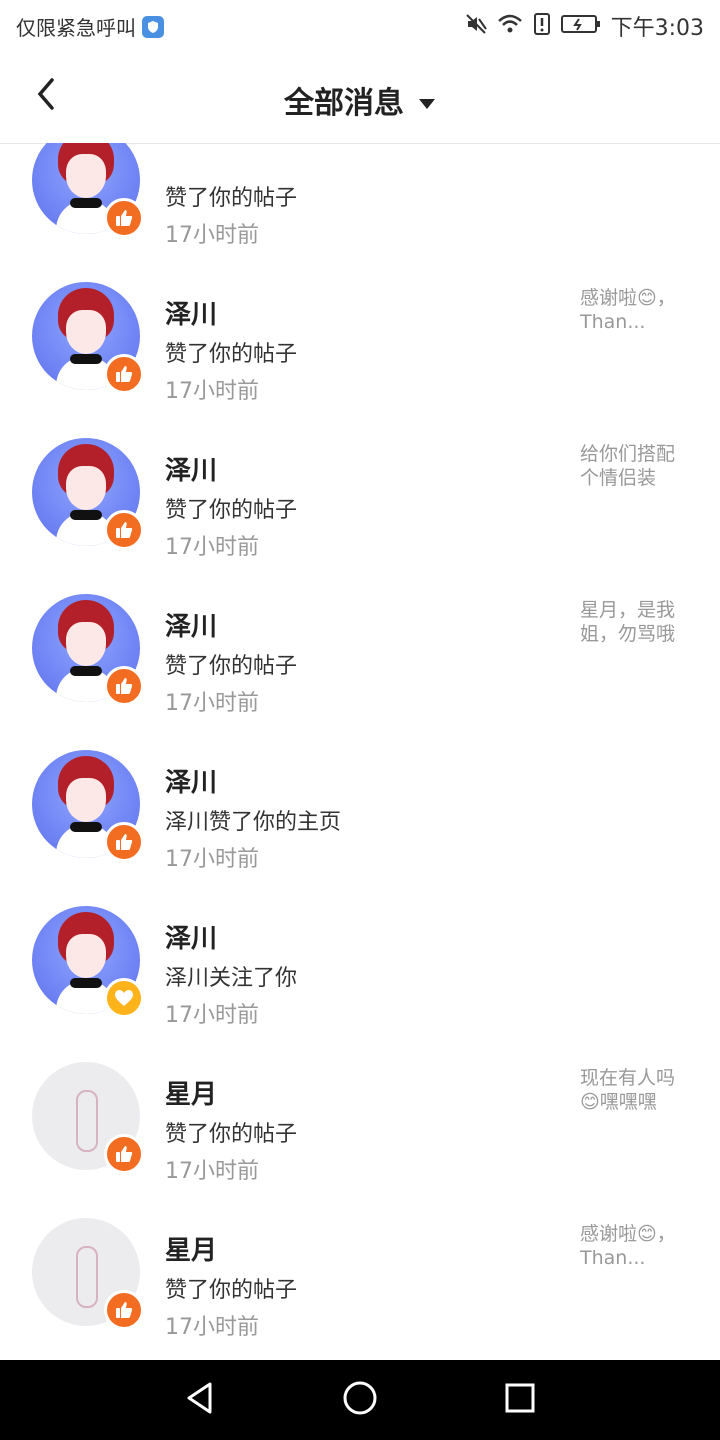  What do you see at coordinates (360, 479) in the screenshot?
I see `message-row: 泽川 赞了你的帖子 17小时前 给你们搭配个情侣装` at bounding box center [360, 479].